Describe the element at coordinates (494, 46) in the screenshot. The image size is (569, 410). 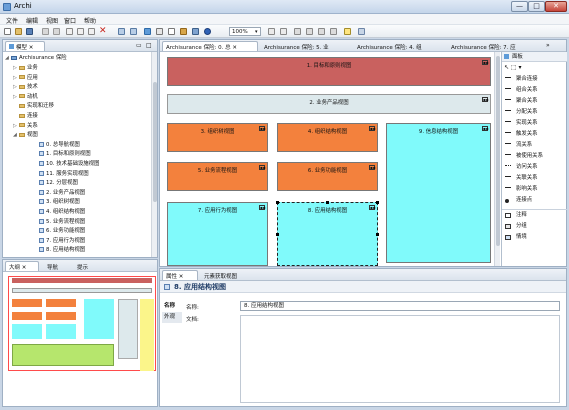
I see `tab-view-7: Archisurance 保险: 7. 应` at that location.